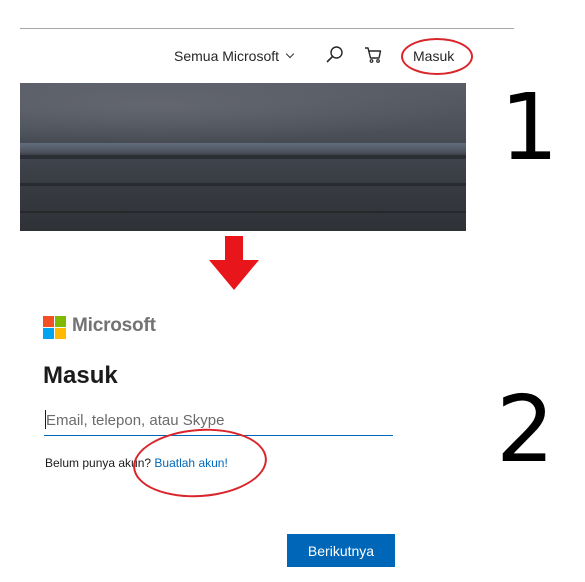 This screenshot has width=585, height=582. Describe the element at coordinates (290, 54) in the screenshot. I see `chevron-down-icon` at that location.